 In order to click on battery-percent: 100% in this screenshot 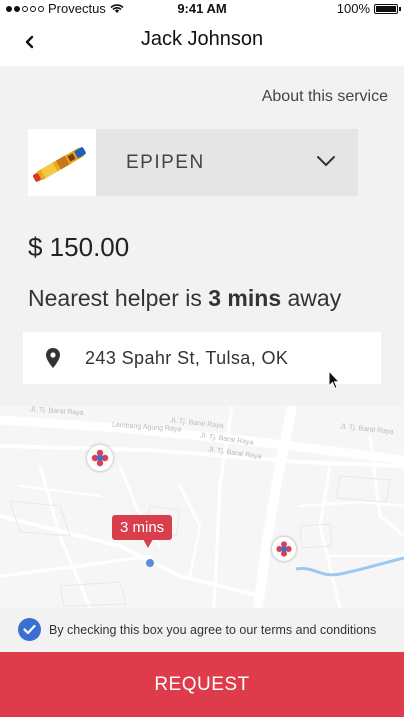, I will do `click(353, 8)`.